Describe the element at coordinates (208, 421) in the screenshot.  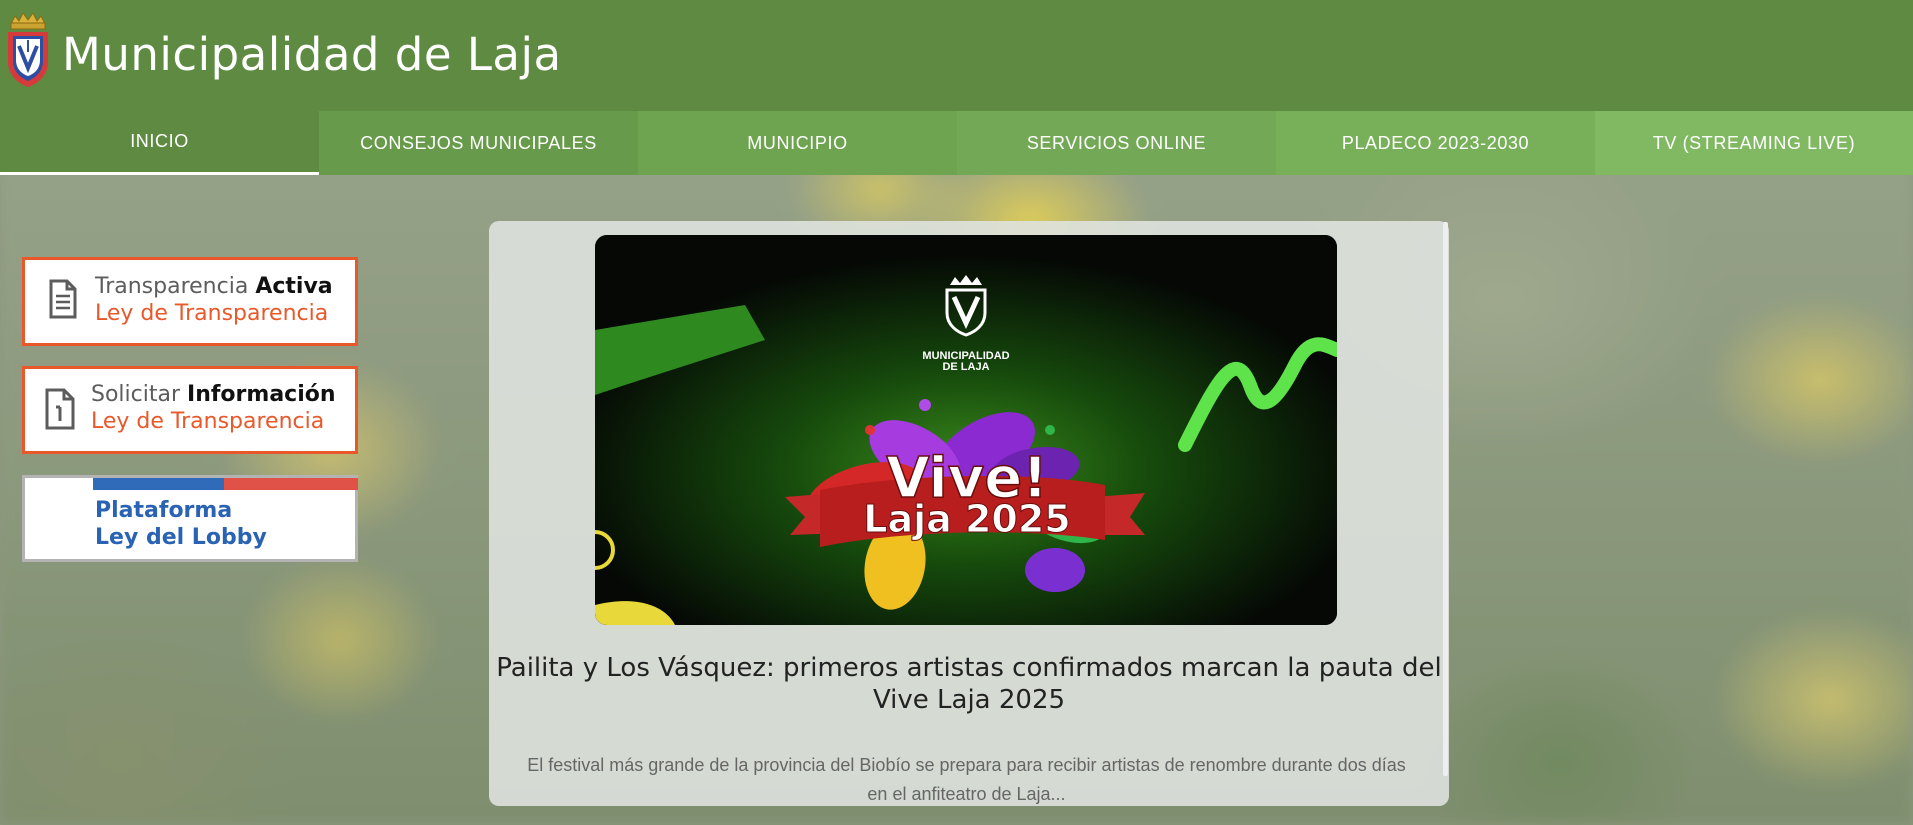
I see `solicitar-line2: Ley de Transparencia` at that location.